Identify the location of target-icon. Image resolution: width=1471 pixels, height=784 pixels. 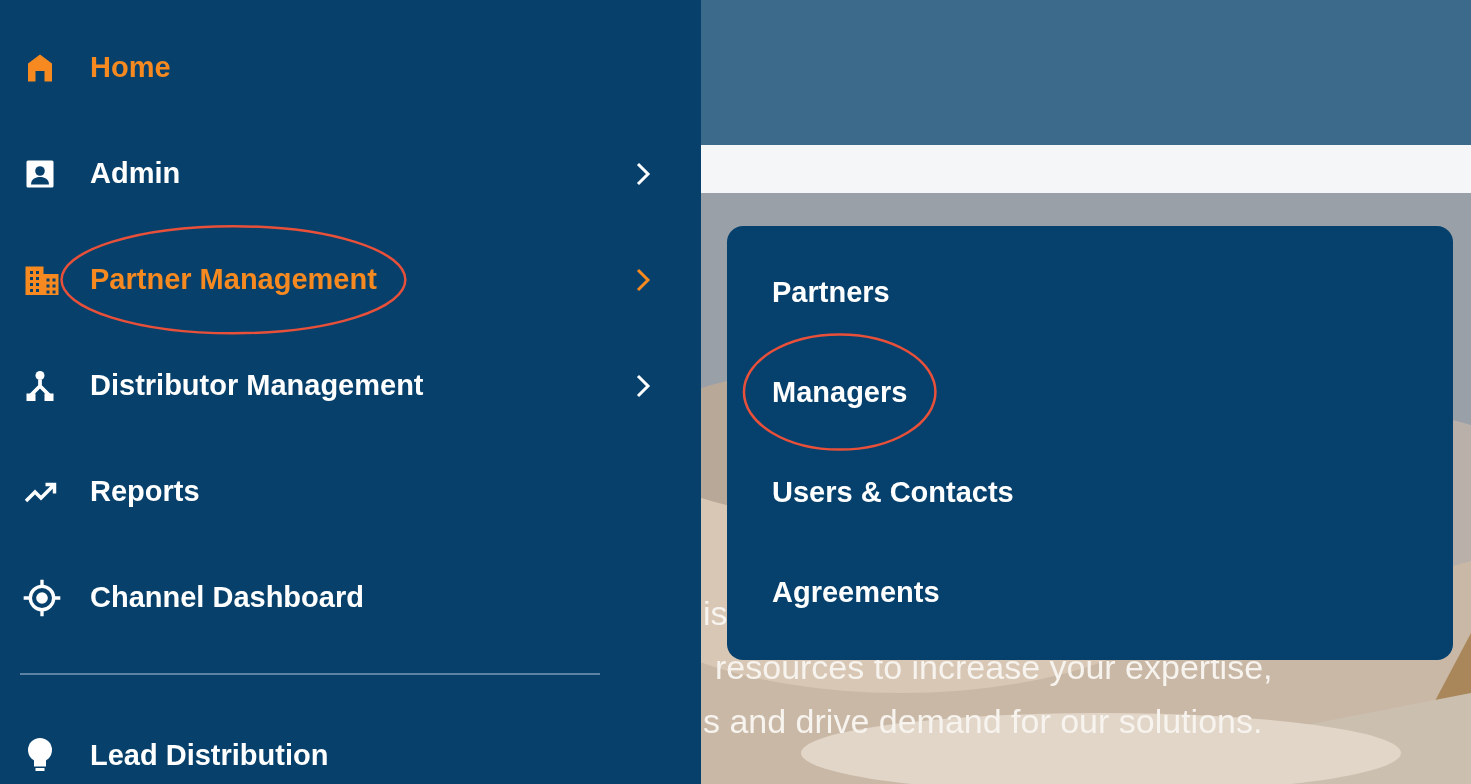
(42, 598).